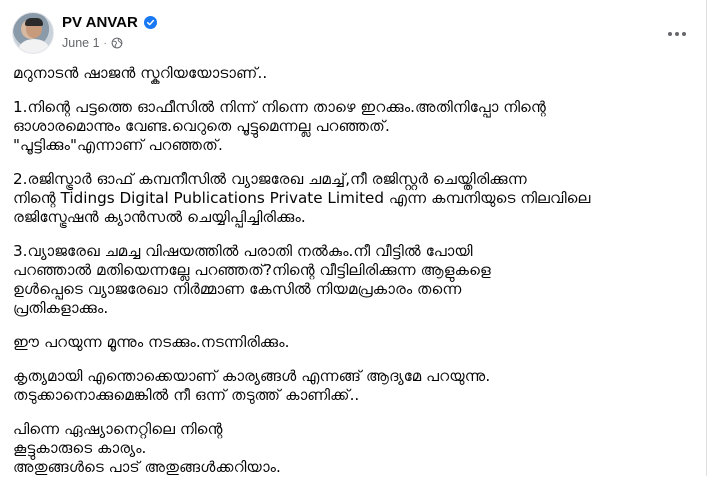 The height and width of the screenshot is (492, 707). I want to click on author-row: PV ANVAR, so click(109, 22).